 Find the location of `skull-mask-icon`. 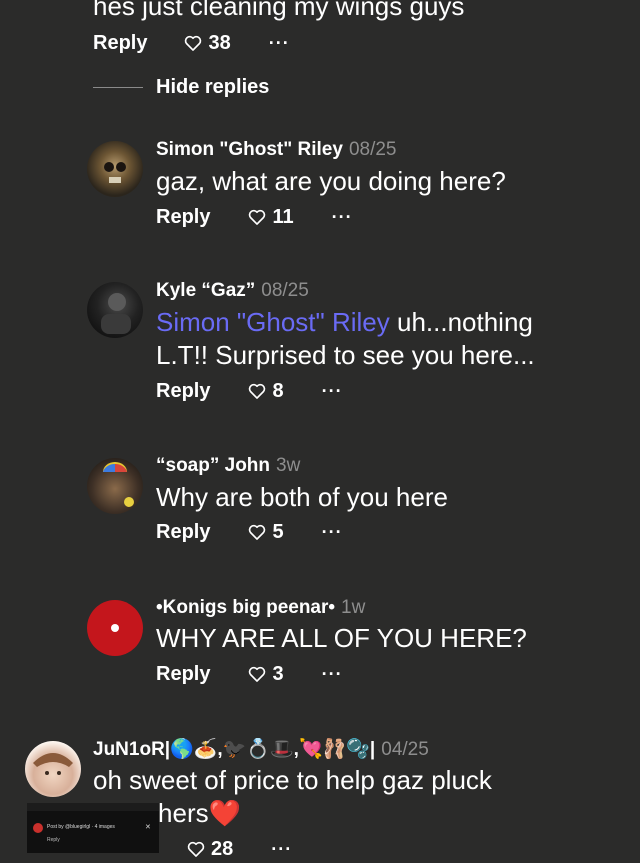

skull-mask-icon is located at coordinates (115, 172).